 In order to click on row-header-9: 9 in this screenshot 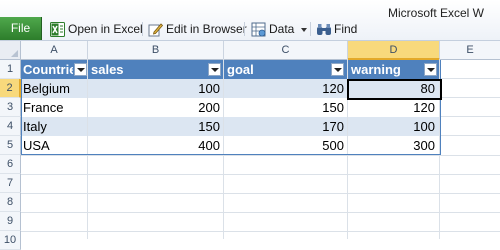, I will do `click(10, 221)`.